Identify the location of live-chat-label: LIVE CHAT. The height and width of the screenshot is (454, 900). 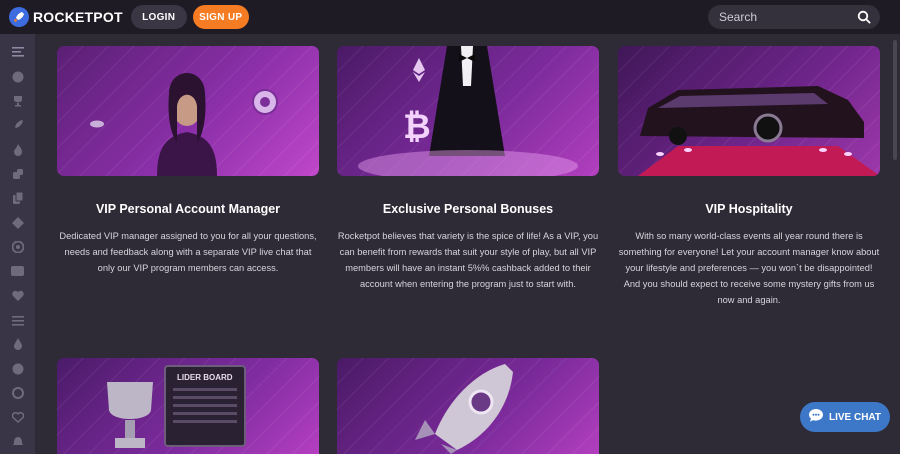
(855, 417).